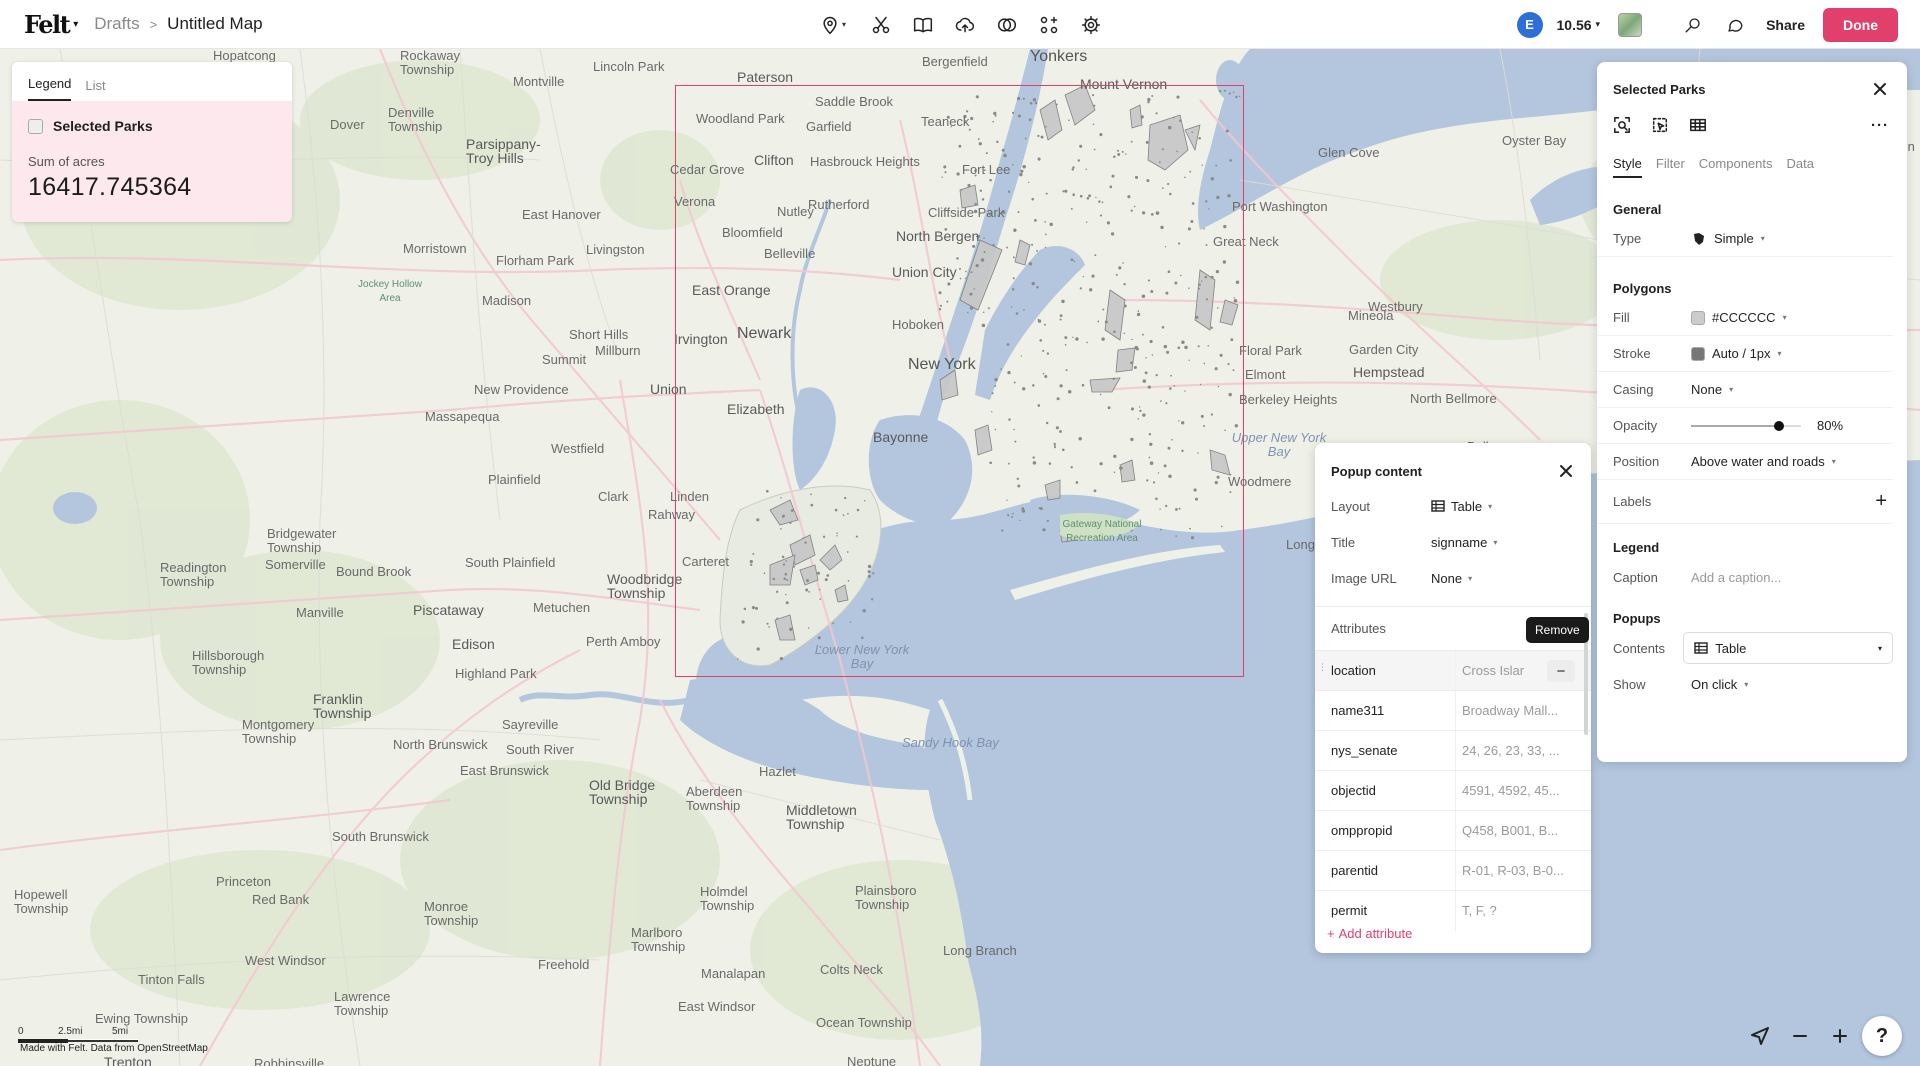  Describe the element at coordinates (1461, 506) in the screenshot. I see `layout-dropdown: Table ▾` at that location.